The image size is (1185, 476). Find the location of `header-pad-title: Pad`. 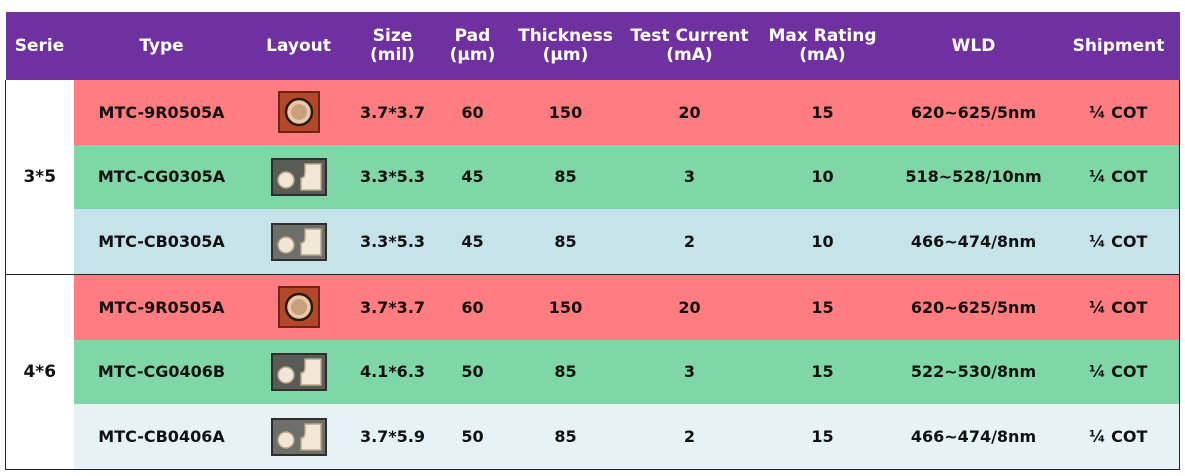

header-pad-title: Pad is located at coordinates (472, 36).